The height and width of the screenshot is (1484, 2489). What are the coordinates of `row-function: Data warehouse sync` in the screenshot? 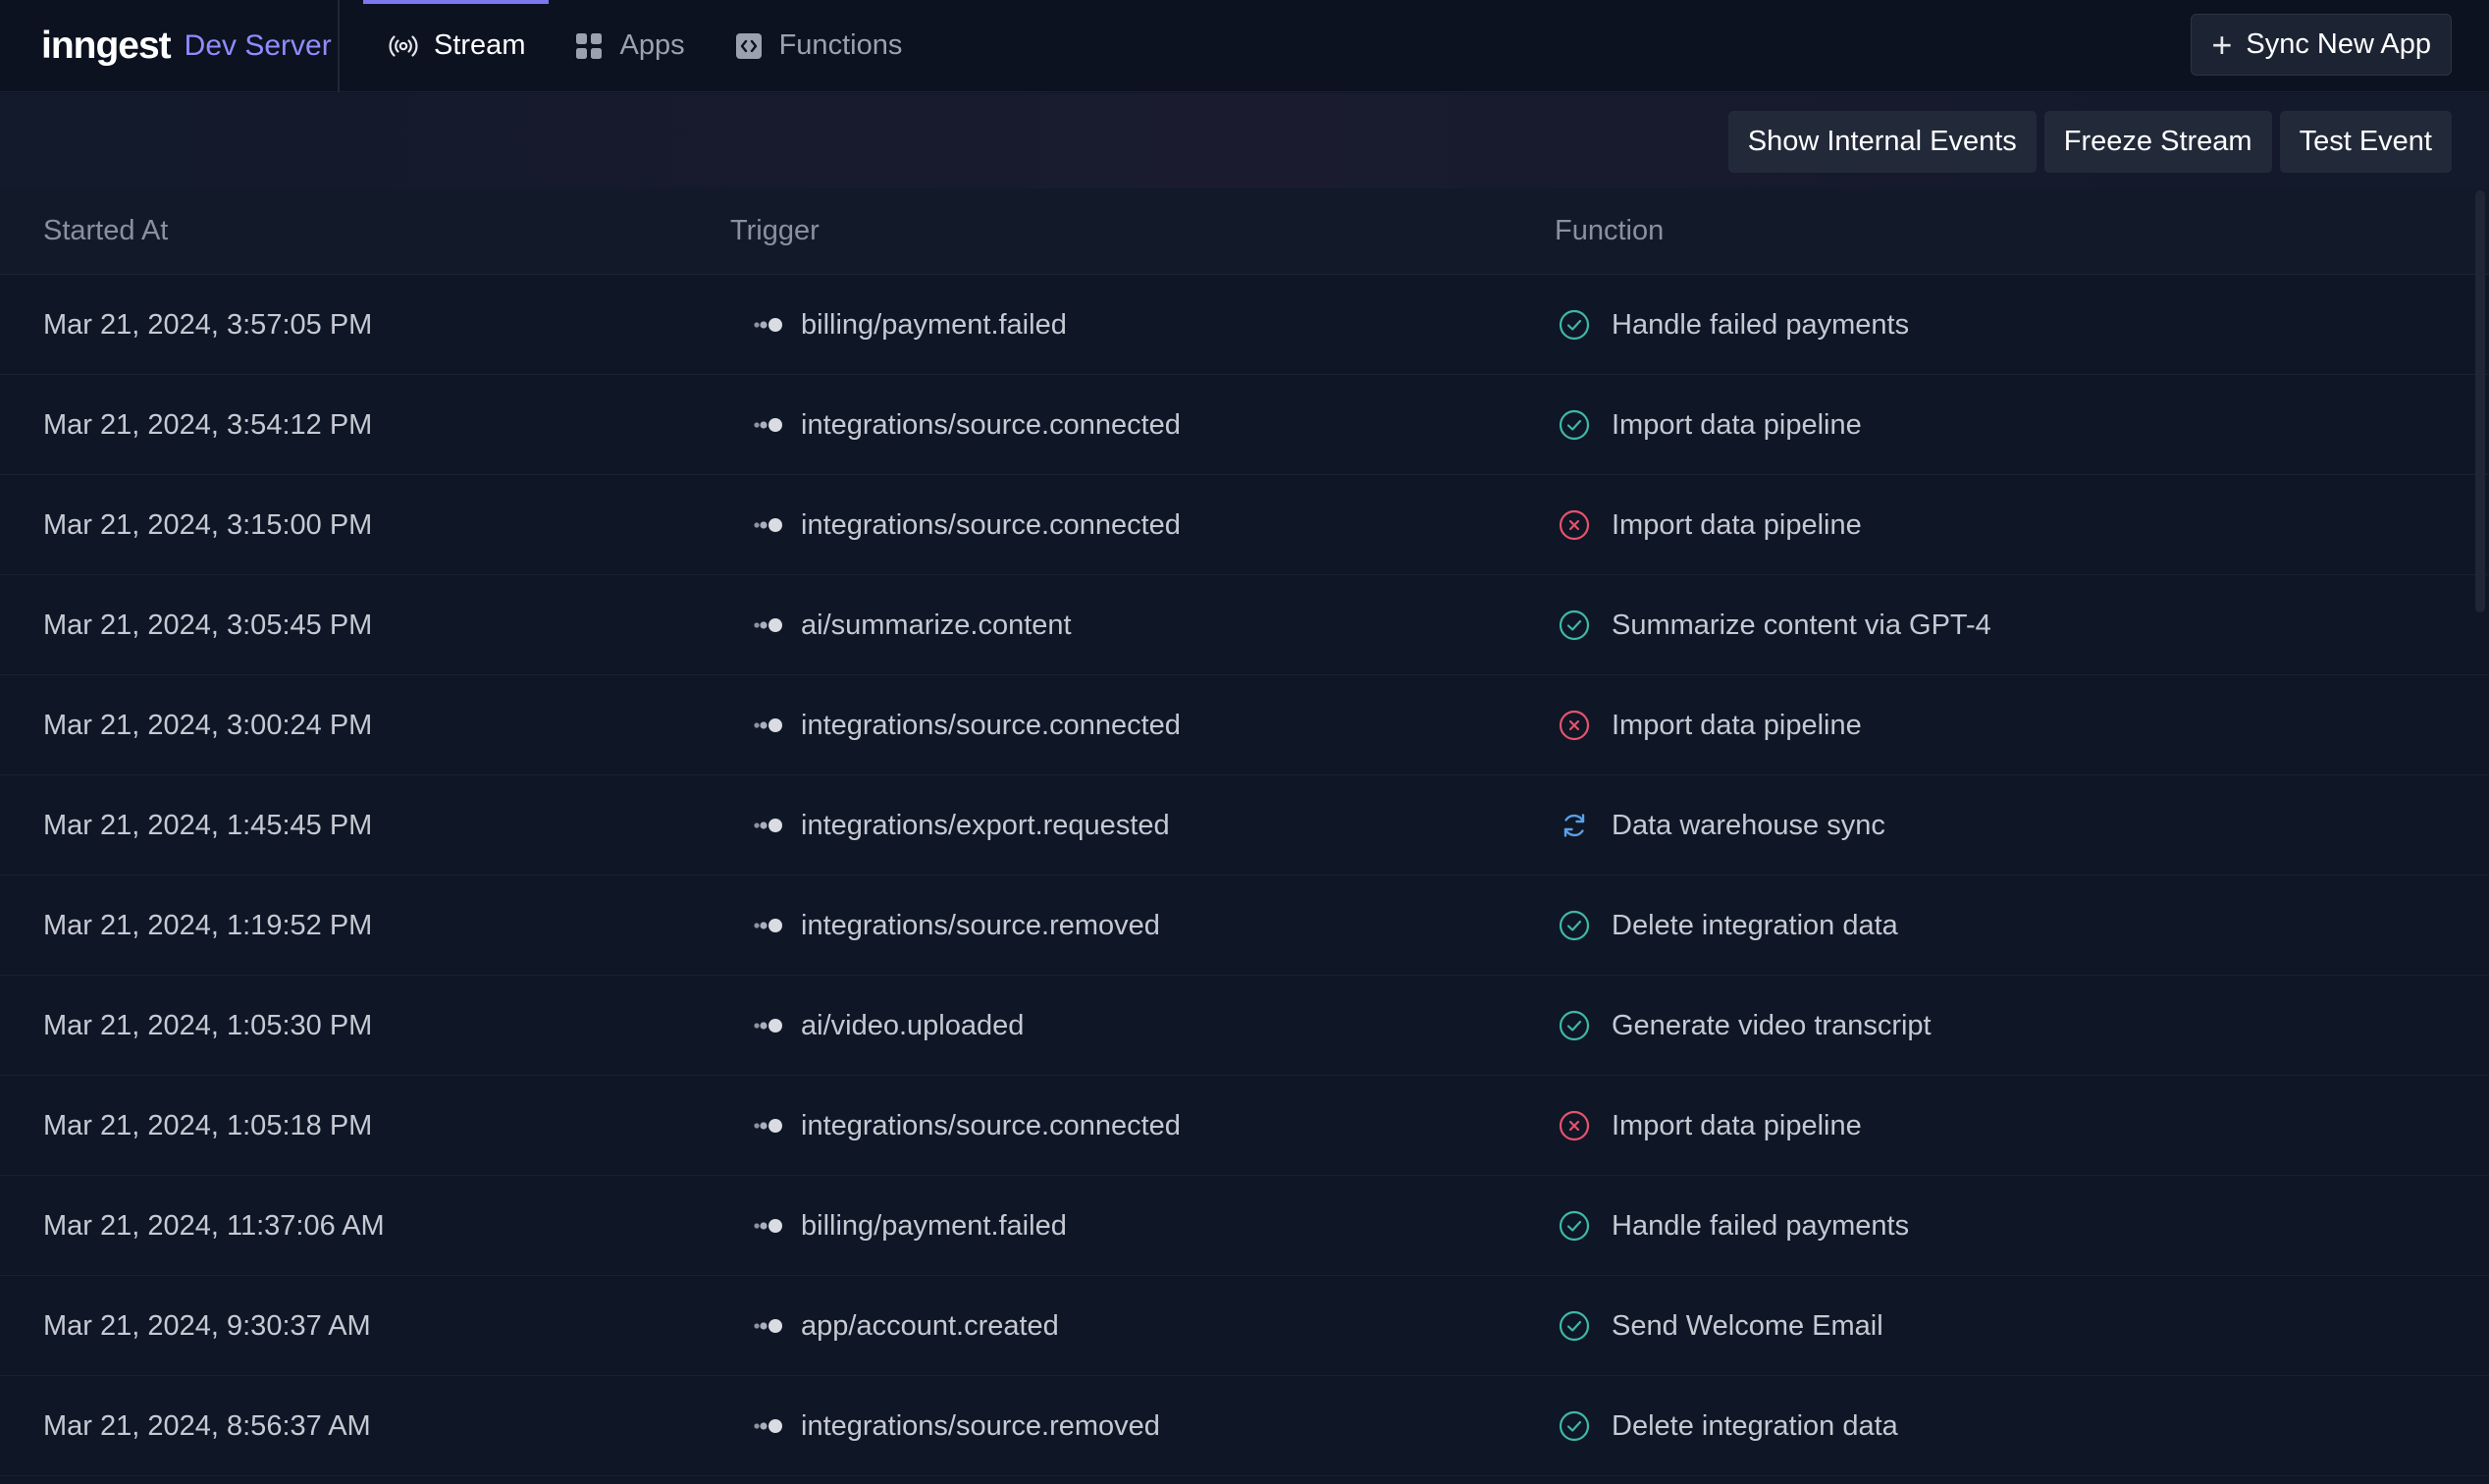 It's located at (1721, 825).